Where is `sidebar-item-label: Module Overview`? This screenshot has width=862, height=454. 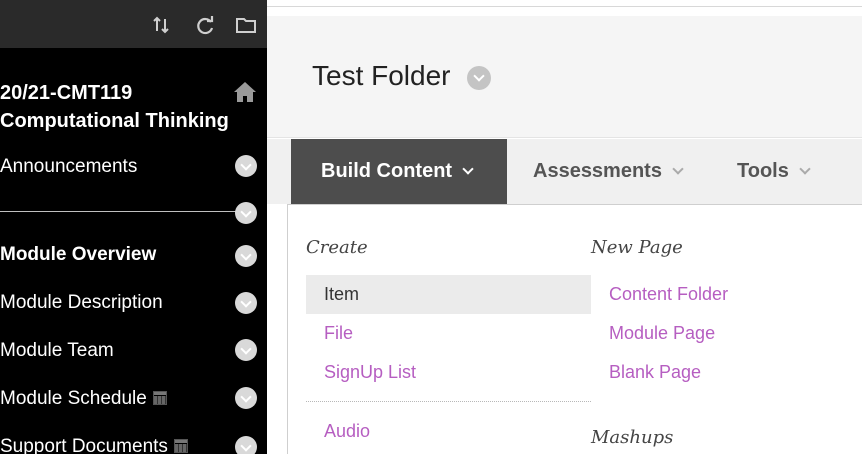 sidebar-item-label: Module Overview is located at coordinates (78, 254).